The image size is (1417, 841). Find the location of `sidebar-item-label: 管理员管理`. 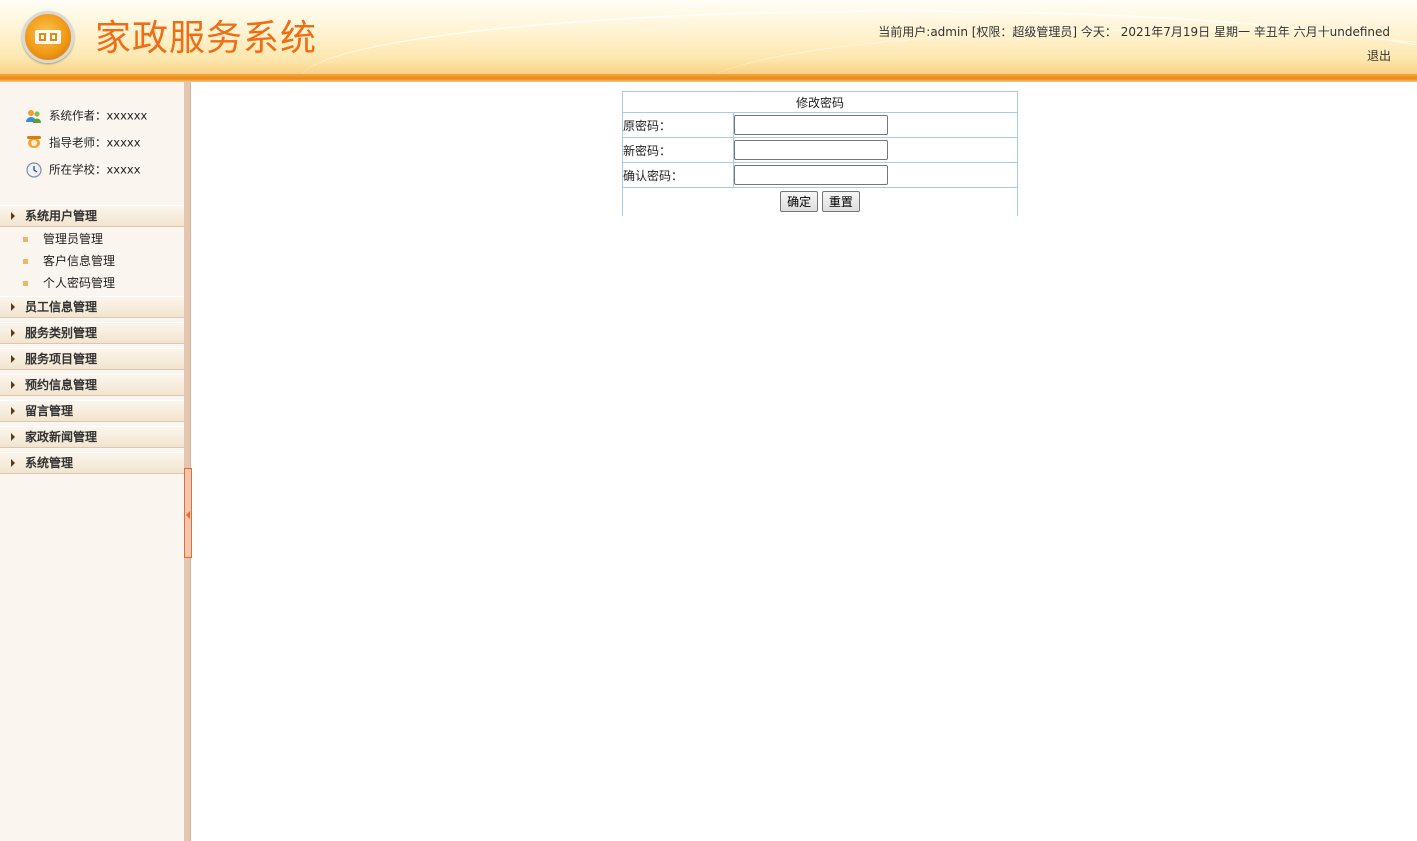

sidebar-item-label: 管理员管理 is located at coordinates (73, 239).